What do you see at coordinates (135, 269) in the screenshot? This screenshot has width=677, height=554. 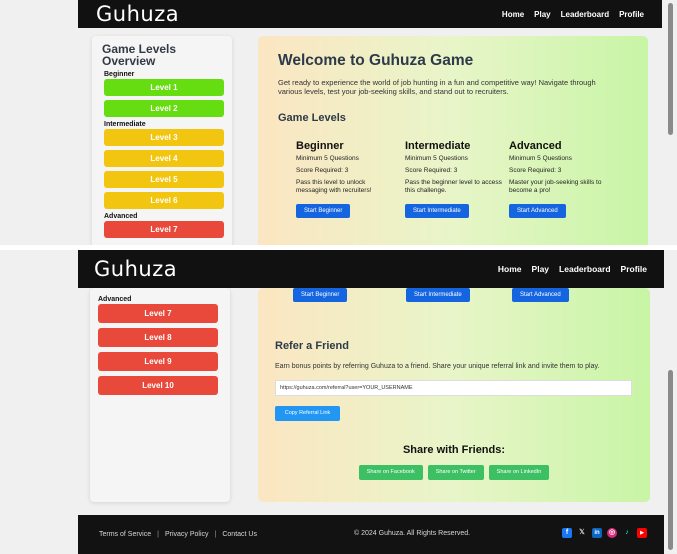 I see `guhuza-logo-scrolled: Guhuza` at bounding box center [135, 269].